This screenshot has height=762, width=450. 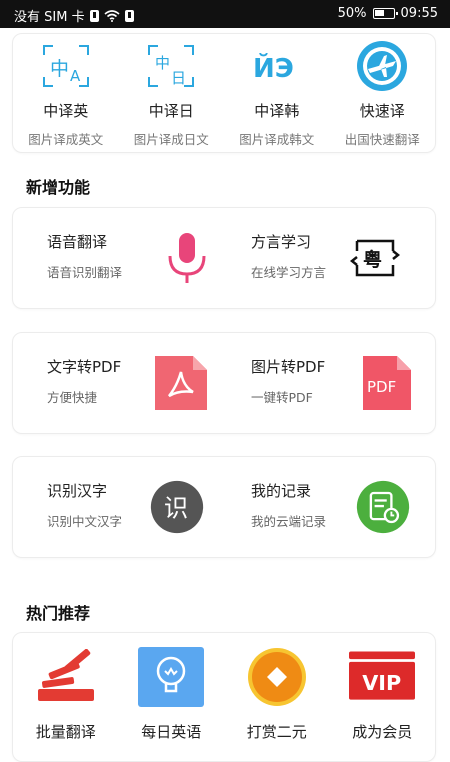 I want to click on microphone-icon, so click(x=187, y=258).